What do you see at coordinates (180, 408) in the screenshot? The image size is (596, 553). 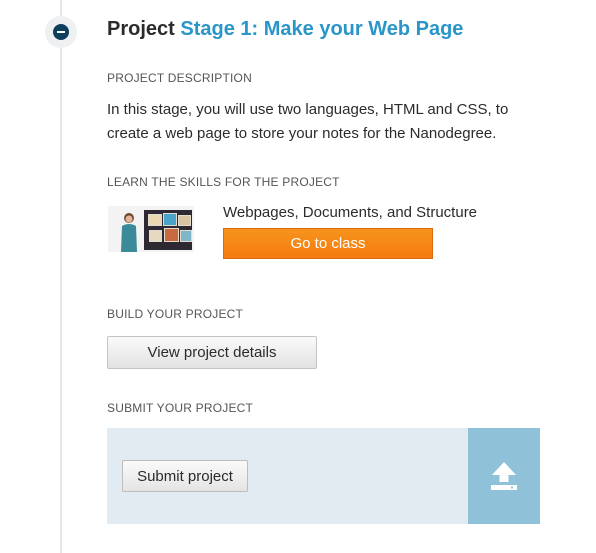 I see `submit-project-label: SUBMIT YOUR PROJECT` at bounding box center [180, 408].